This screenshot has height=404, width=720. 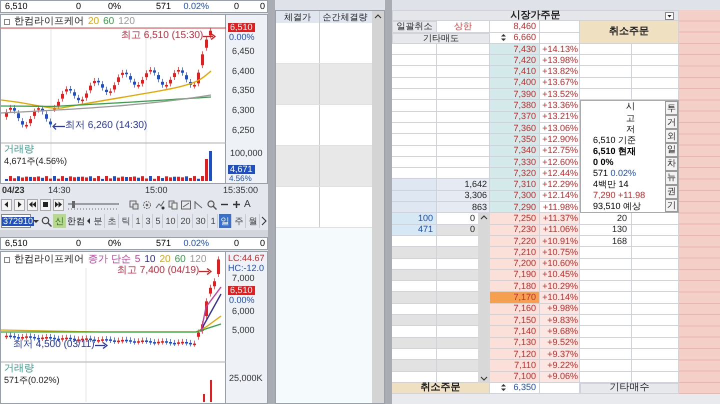 I want to click on moving-average-label: 10, so click(x=150, y=260).